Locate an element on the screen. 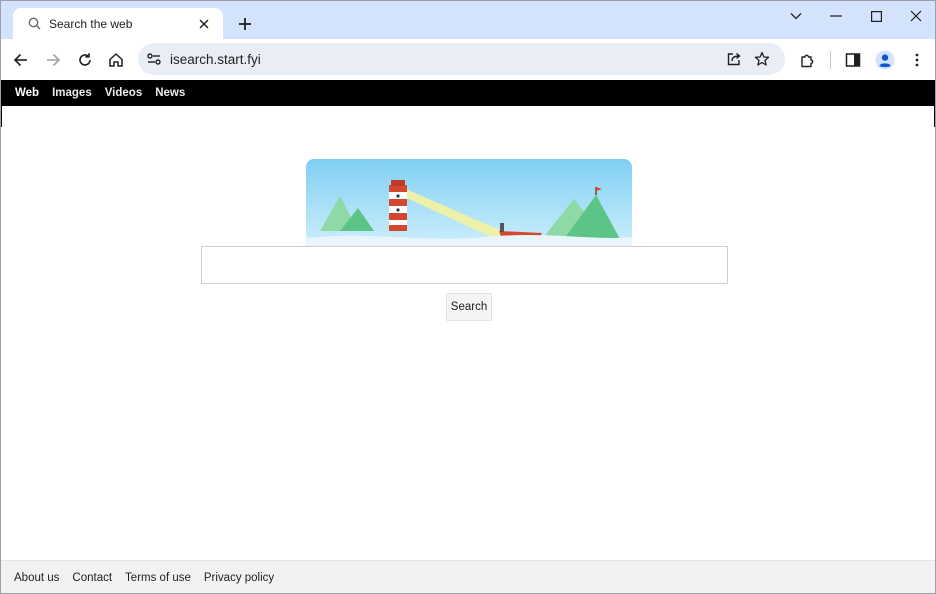 The width and height of the screenshot is (936, 594). reload-icon is located at coordinates (85, 60).